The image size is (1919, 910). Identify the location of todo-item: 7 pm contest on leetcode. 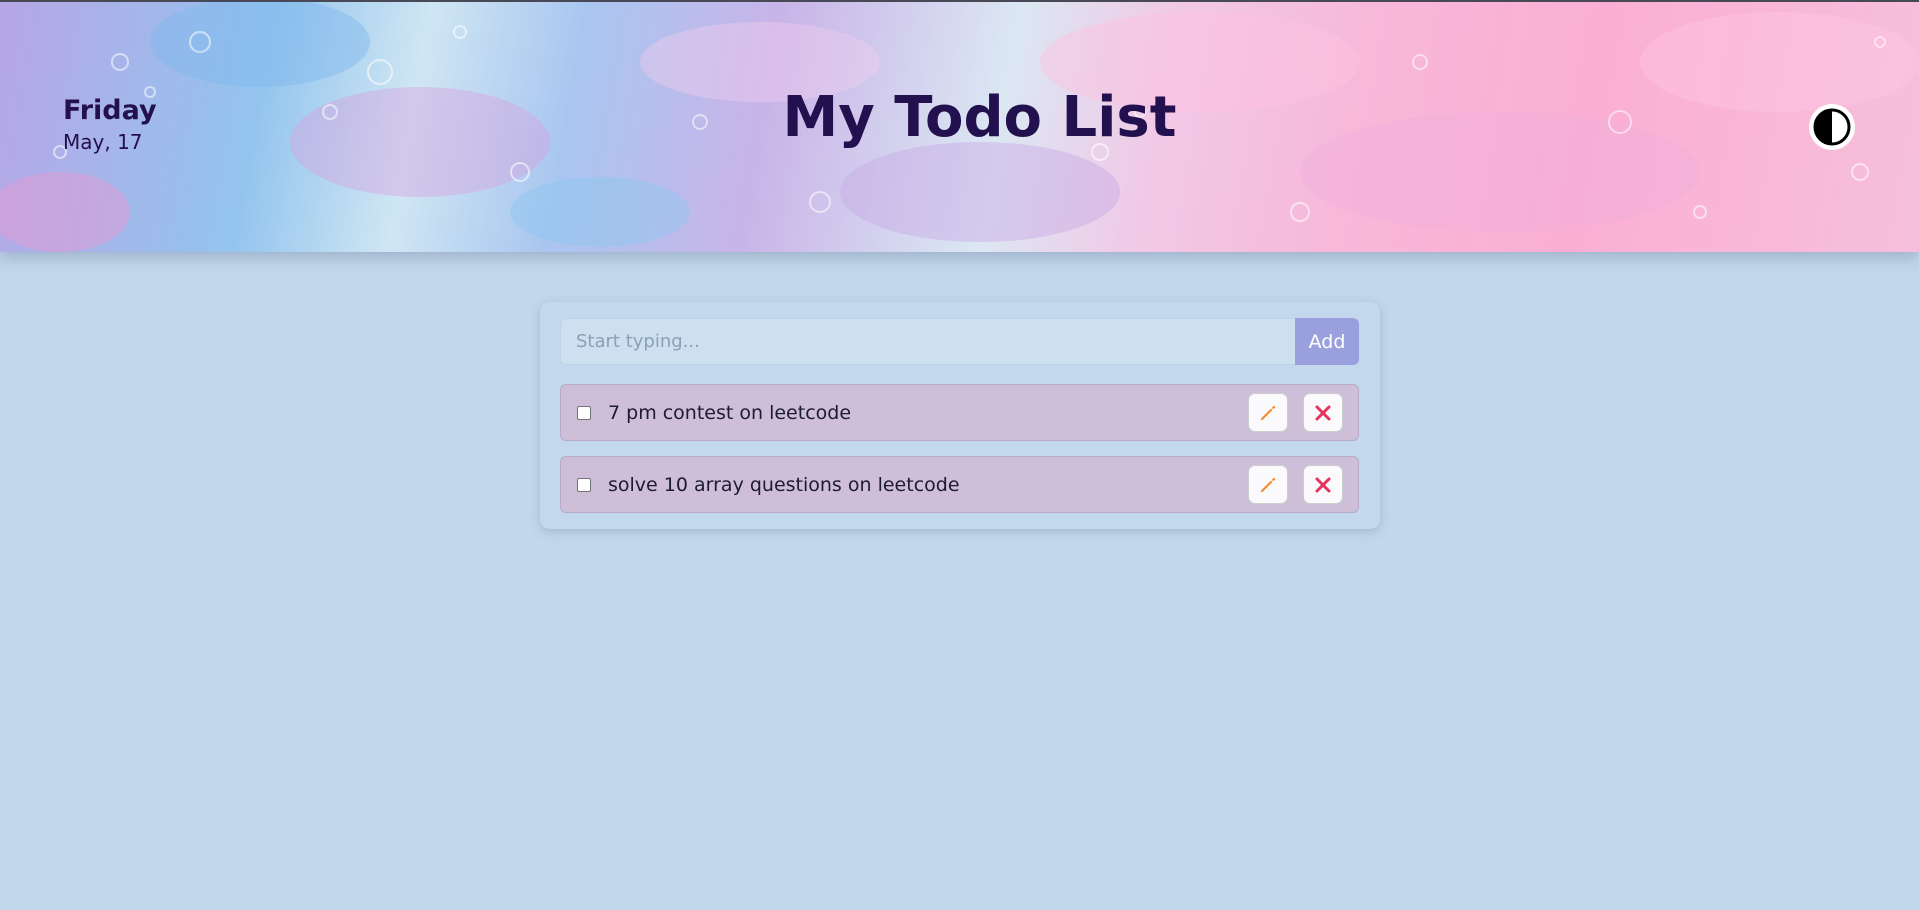
(959, 412).